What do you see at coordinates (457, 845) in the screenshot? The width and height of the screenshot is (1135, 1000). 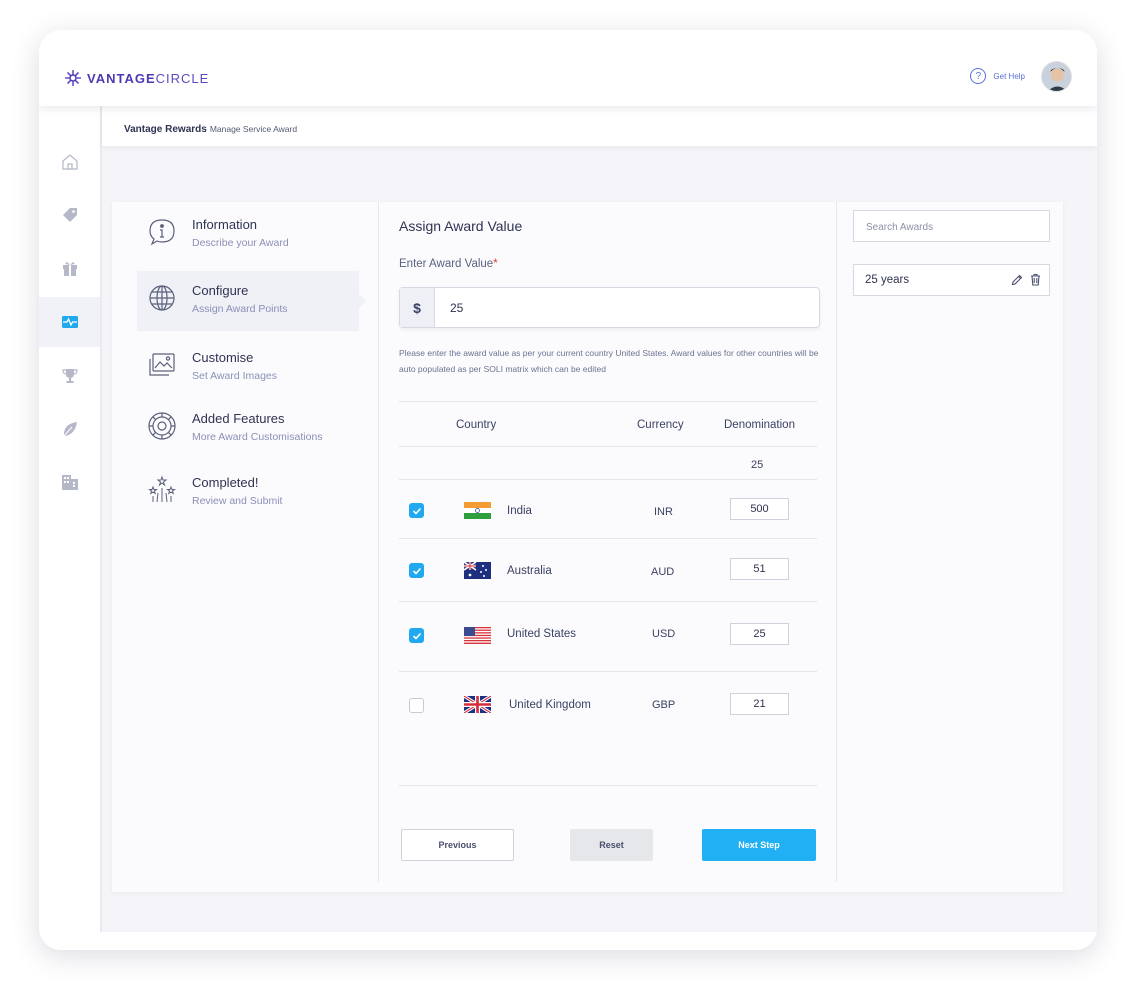 I see `previous-button: Previous` at bounding box center [457, 845].